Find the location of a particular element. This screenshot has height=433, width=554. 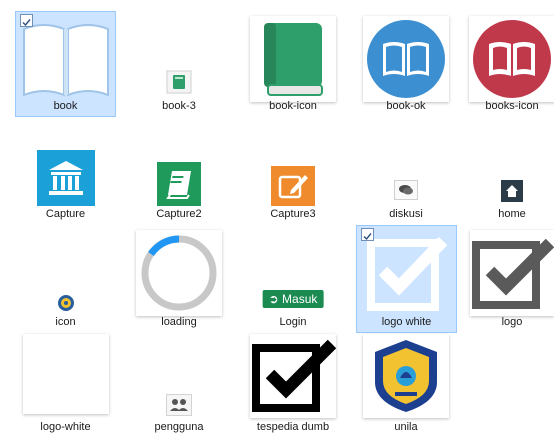

gray-checkmark-icon is located at coordinates (512, 273).